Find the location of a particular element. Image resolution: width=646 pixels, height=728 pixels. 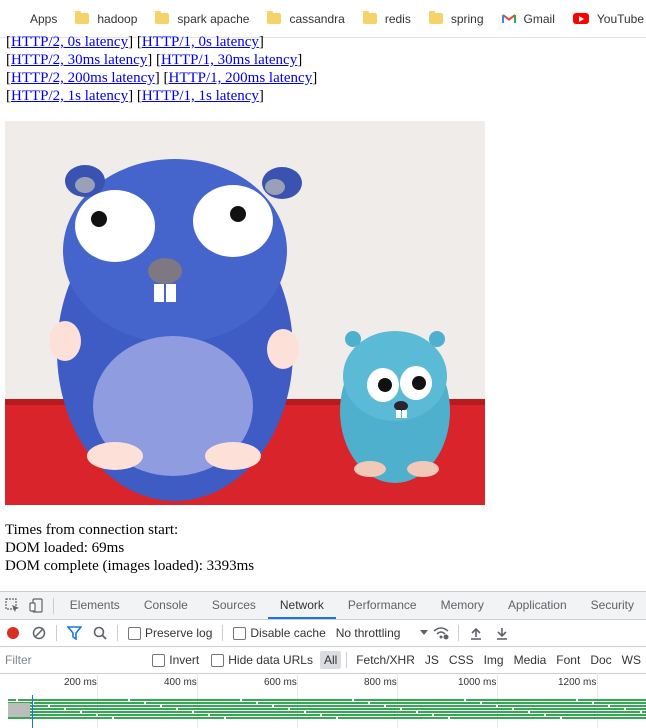

http2-link: HTTP/2, 1s latency is located at coordinates (69, 96).